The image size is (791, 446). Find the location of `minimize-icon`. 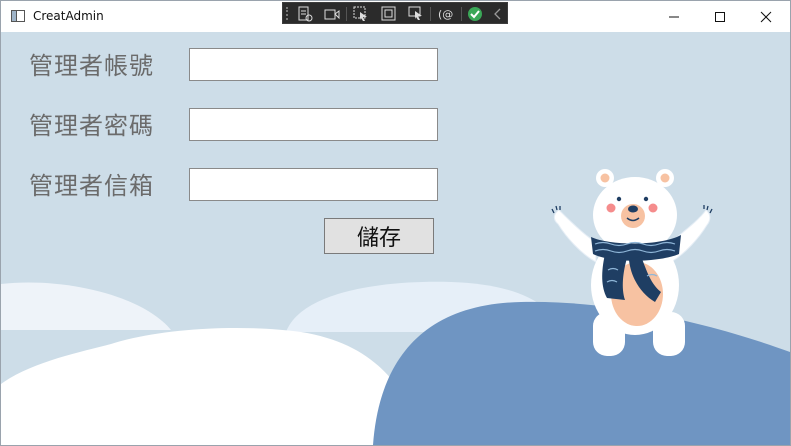

minimize-icon is located at coordinates (674, 16).